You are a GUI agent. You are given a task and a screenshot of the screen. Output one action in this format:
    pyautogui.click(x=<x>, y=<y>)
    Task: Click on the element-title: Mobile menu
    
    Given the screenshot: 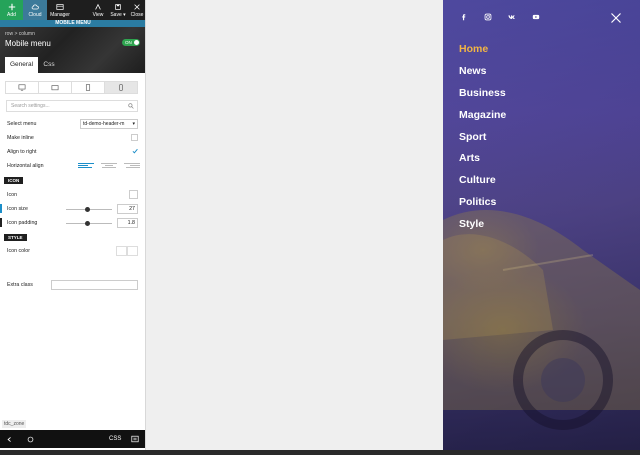 What is the action you would take?
    pyautogui.click(x=28, y=43)
    